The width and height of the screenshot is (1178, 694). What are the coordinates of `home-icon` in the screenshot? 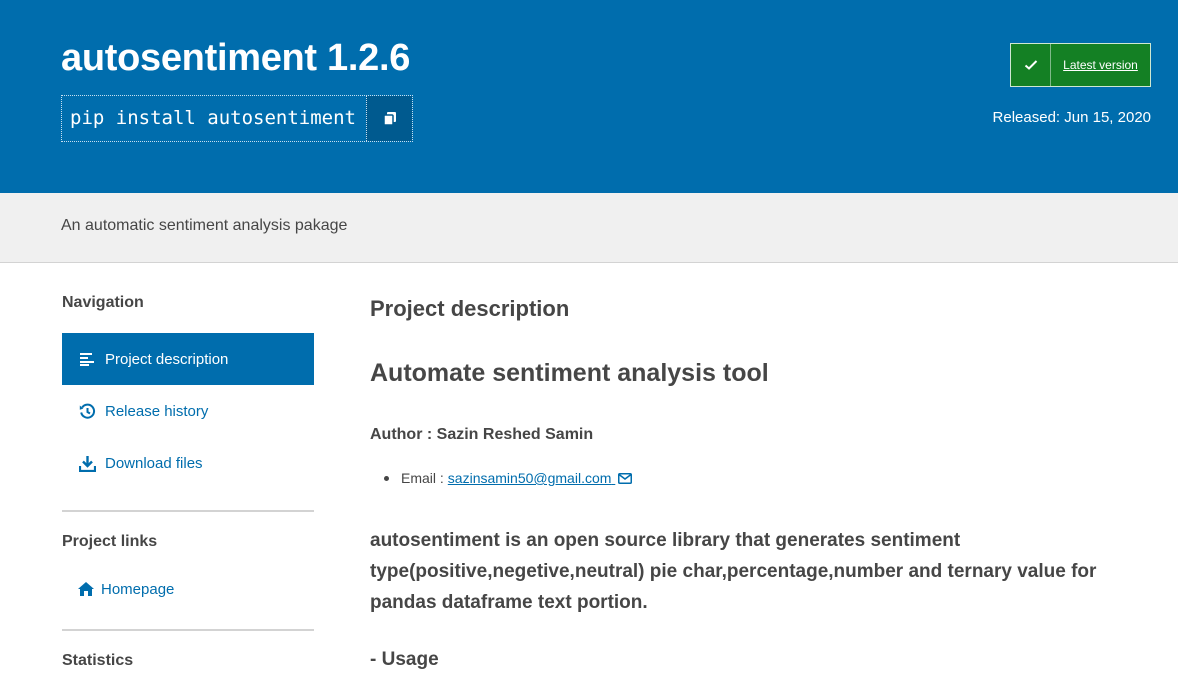 It's located at (86, 589).